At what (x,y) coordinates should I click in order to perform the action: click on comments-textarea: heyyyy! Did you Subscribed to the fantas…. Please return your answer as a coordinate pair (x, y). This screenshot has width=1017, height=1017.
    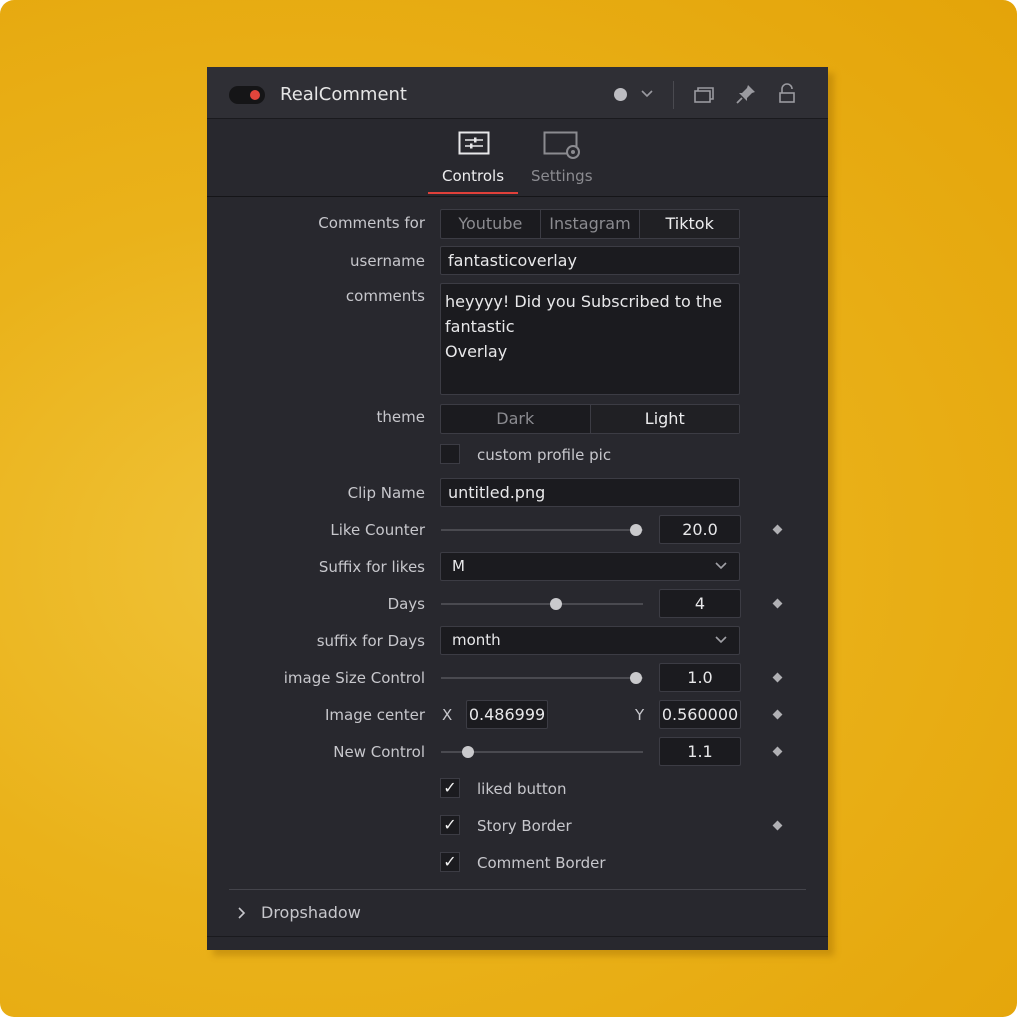
    Looking at the image, I should click on (590, 339).